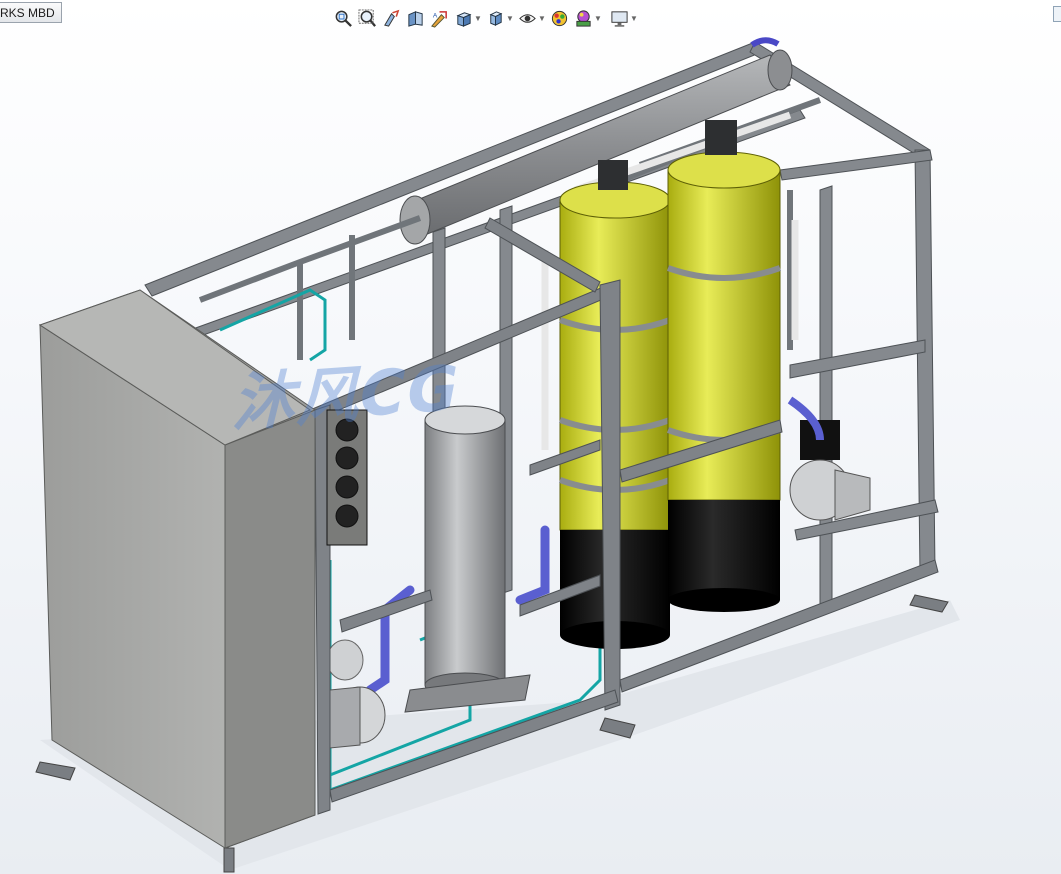  Describe the element at coordinates (724, 366) in the screenshot. I see `filter-tank-right` at that location.